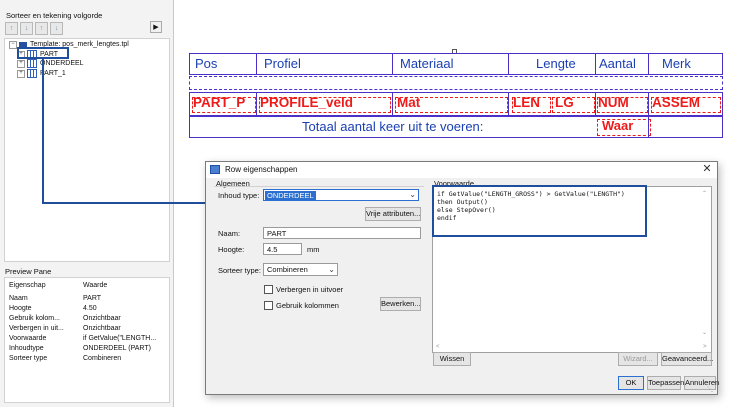  What do you see at coordinates (282, 249) in the screenshot?
I see `height-field: 4.5` at bounding box center [282, 249].